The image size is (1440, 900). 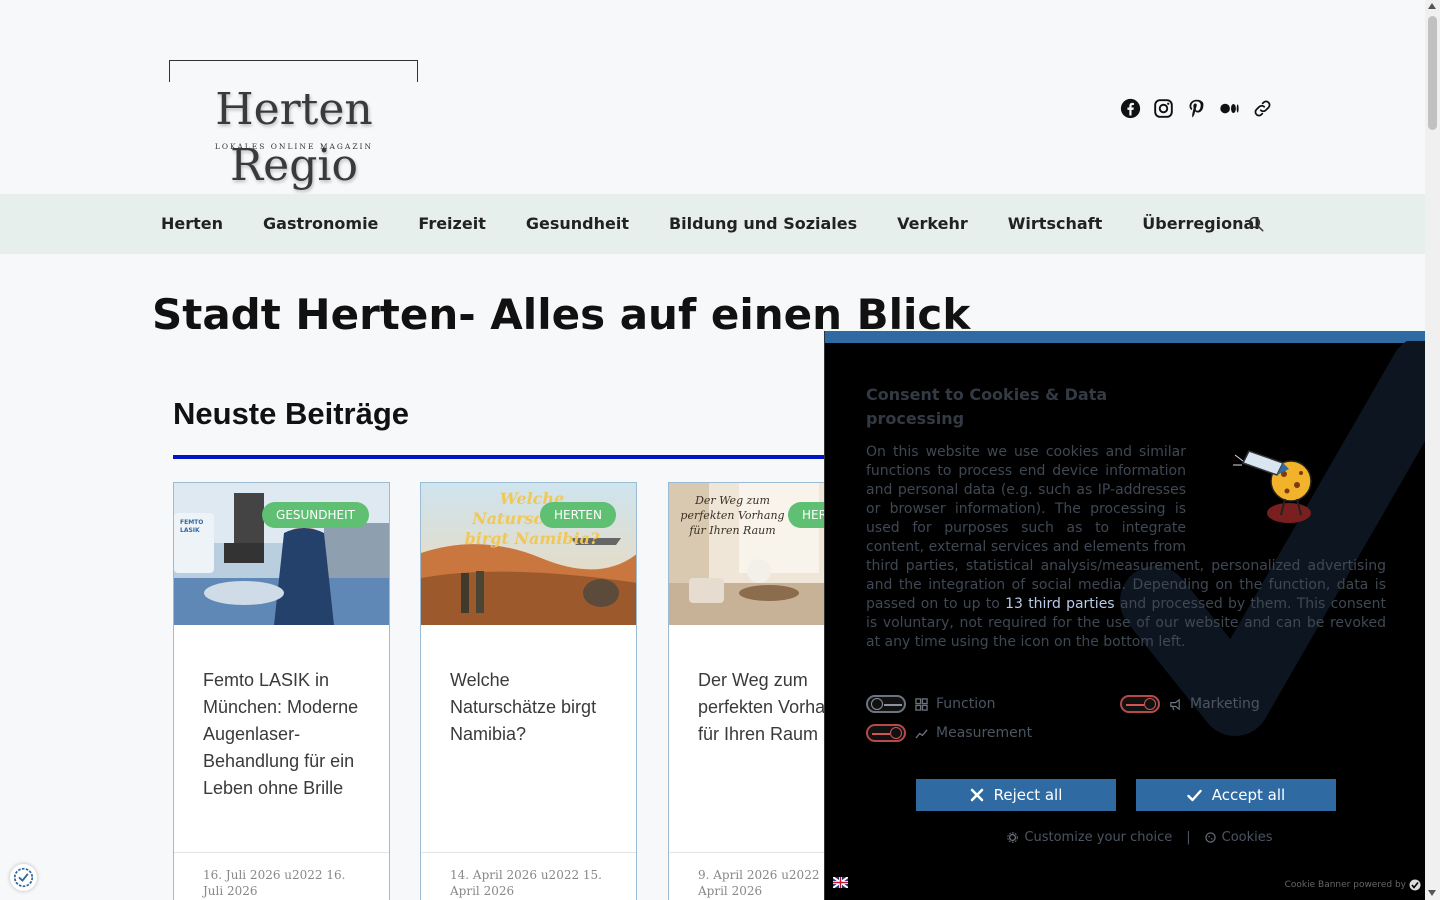 What do you see at coordinates (1248, 795) in the screenshot?
I see `accept-all-label: Accept all` at bounding box center [1248, 795].